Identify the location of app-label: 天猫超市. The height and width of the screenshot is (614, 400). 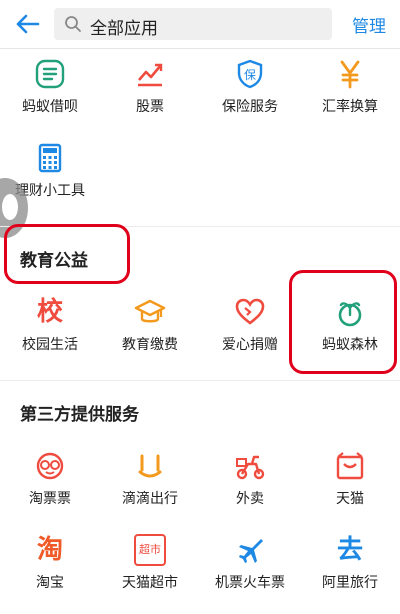
(150, 583).